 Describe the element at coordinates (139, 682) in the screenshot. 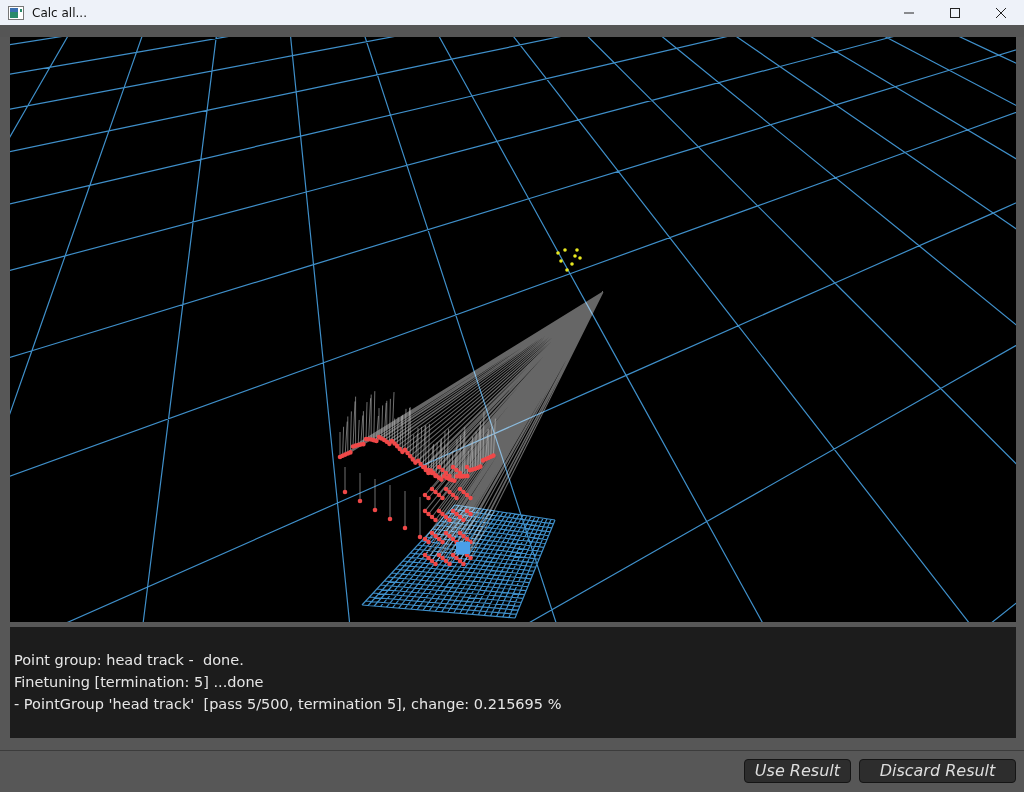

I see `log-line: Finetuning [termination: 5] ...done` at that location.